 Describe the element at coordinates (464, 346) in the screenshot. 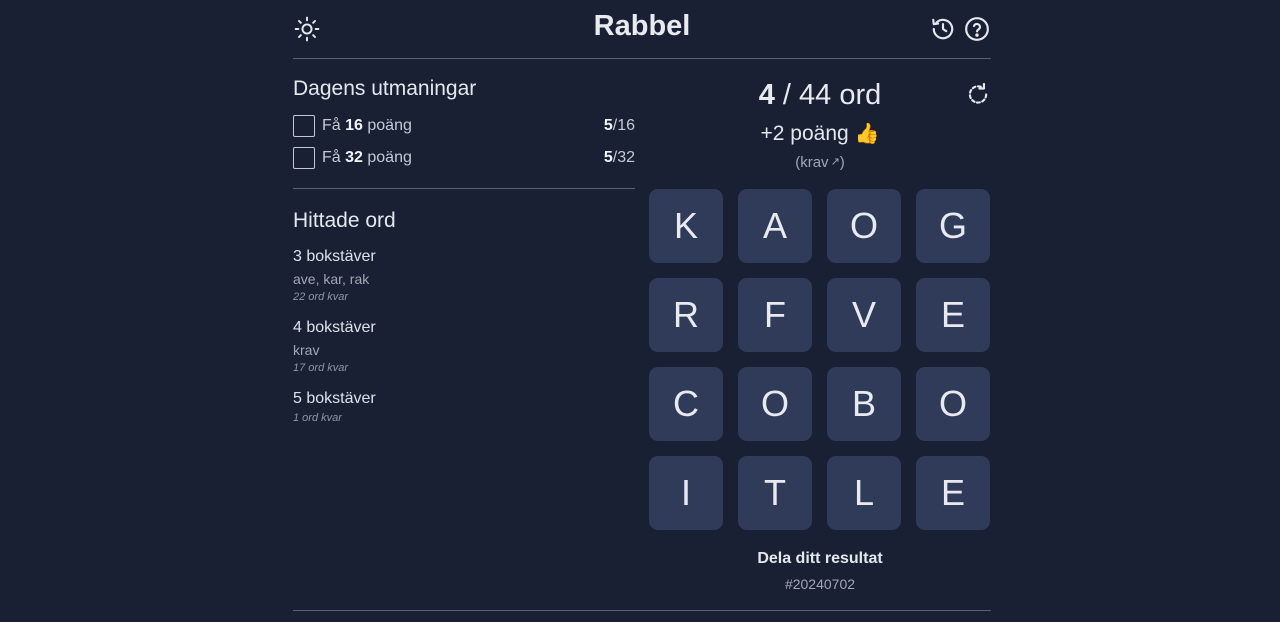

I see `word-group: 4 bokstäver krav 17 ord kvar` at that location.